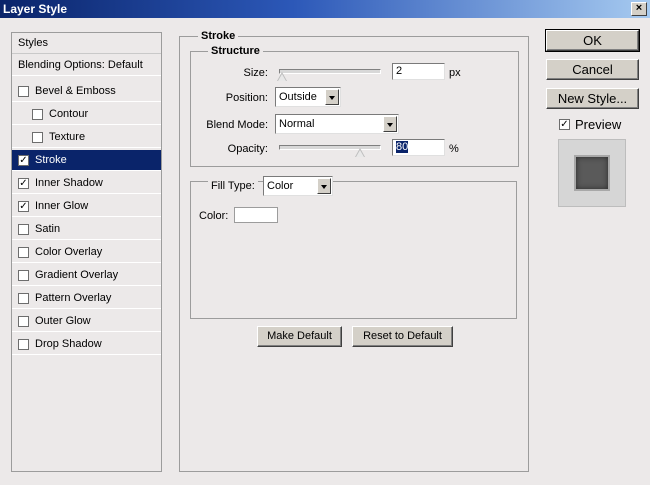  What do you see at coordinates (247, 149) in the screenshot?
I see `opacity-label: Opacity:` at bounding box center [247, 149].